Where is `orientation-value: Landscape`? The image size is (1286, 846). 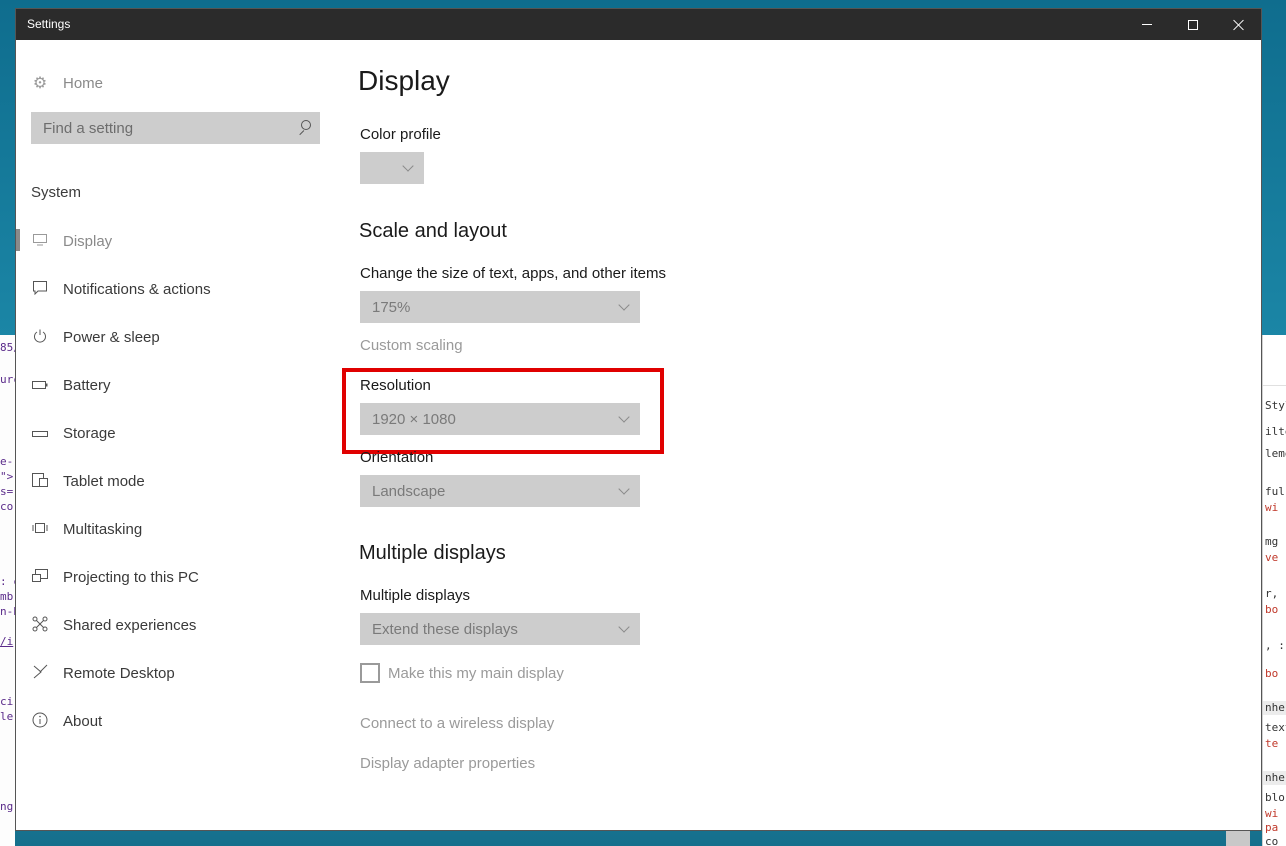
orientation-value: Landscape is located at coordinates (409, 491).